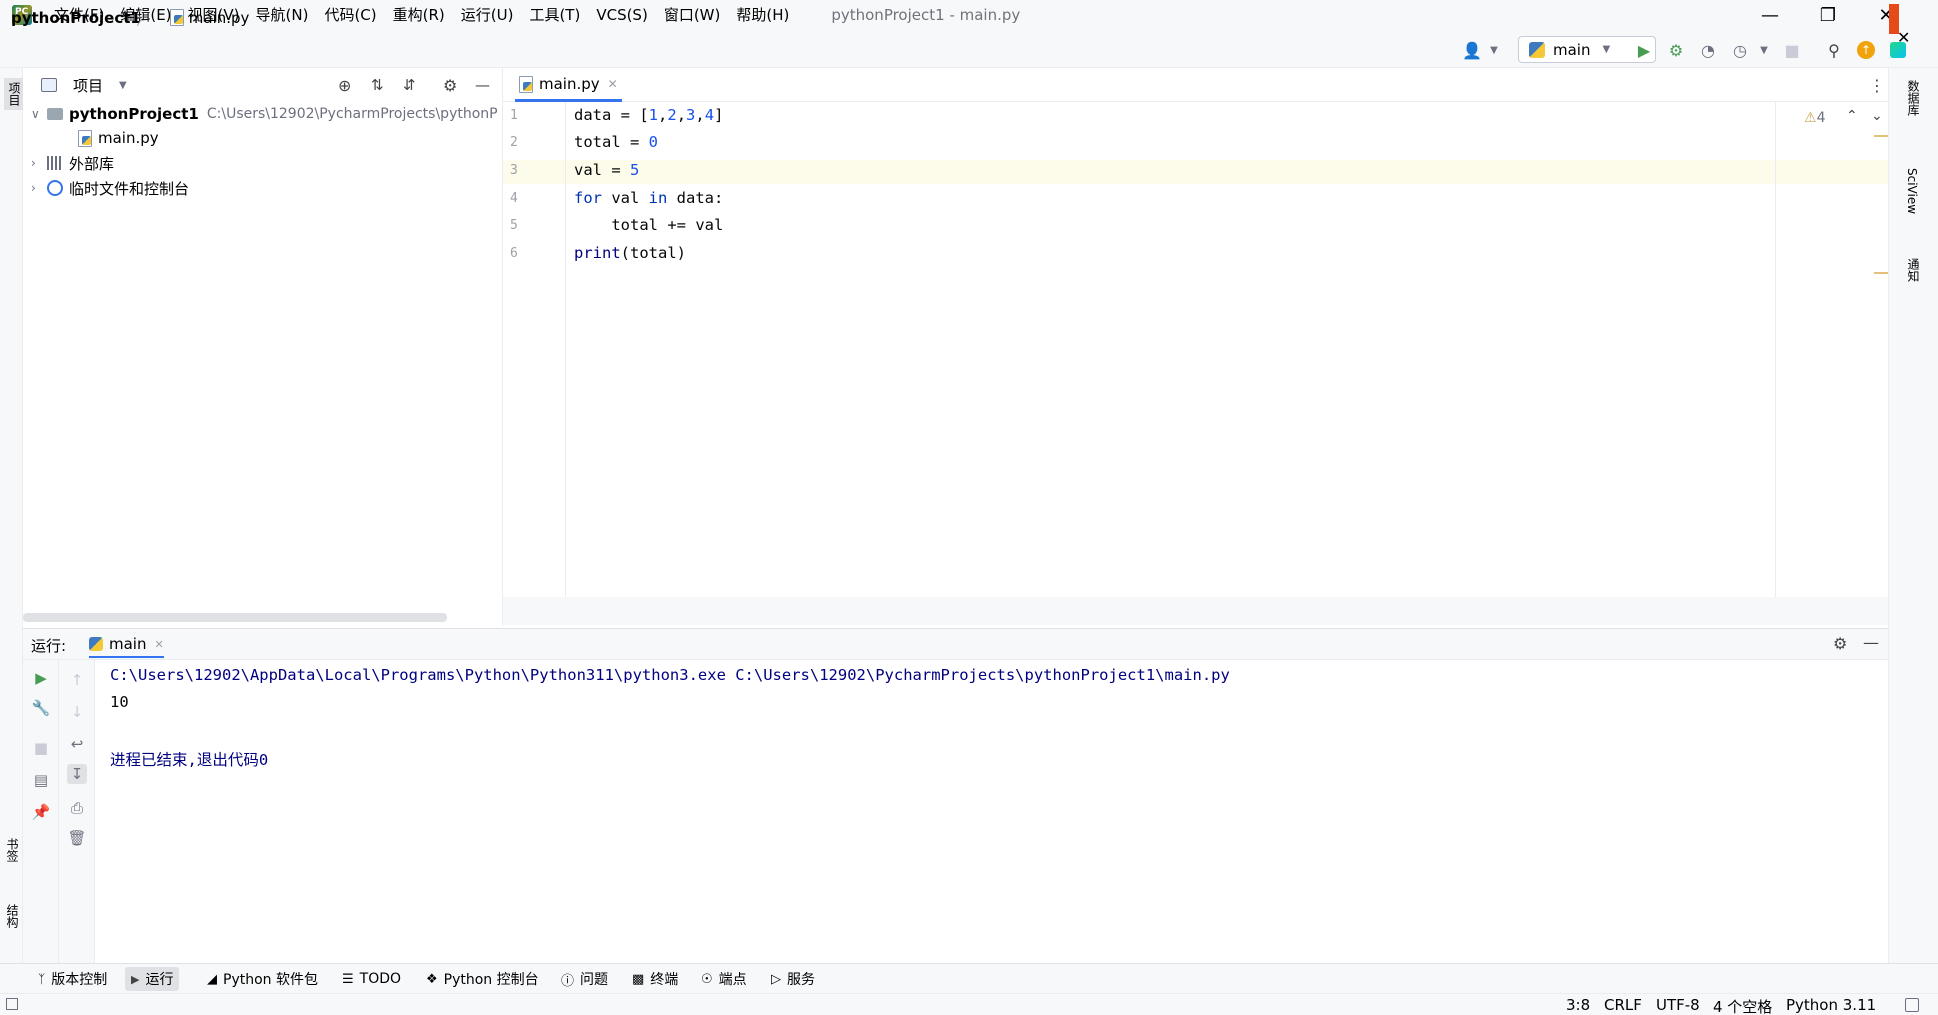  I want to click on editor-inspection-margin: ⚠4 ⌃ ⌄, so click(1831, 349).